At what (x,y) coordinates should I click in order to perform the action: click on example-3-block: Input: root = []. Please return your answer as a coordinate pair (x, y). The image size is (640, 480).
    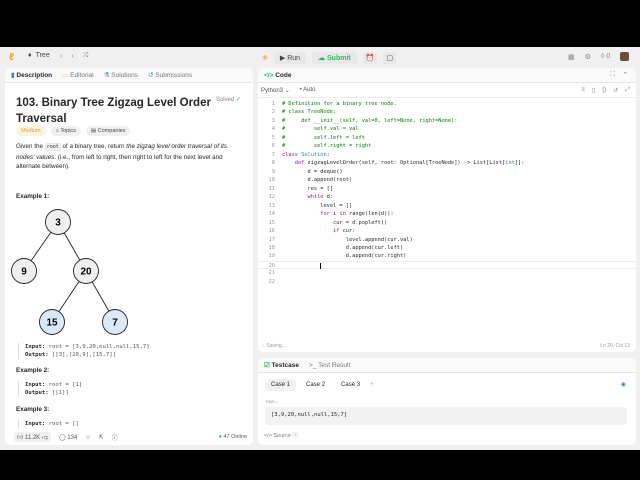
    Looking at the image, I should click on (48, 424).